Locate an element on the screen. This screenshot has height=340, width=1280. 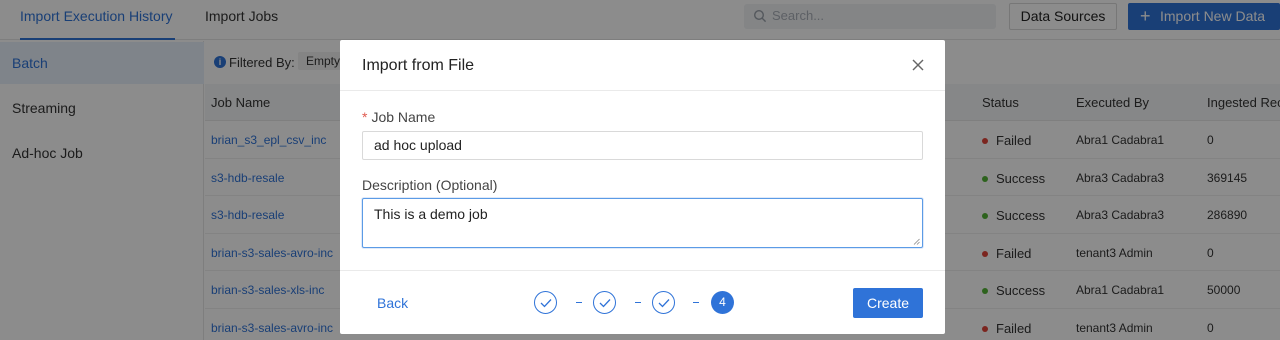
step-1-complete is located at coordinates (545, 302).